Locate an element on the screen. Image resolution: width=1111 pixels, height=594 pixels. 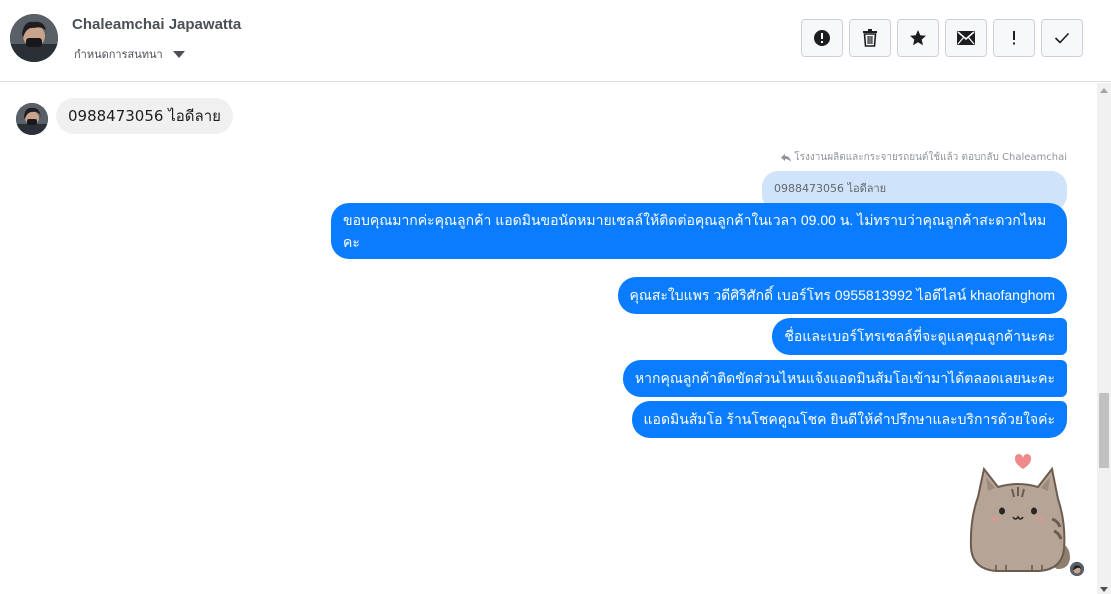
seen-indicator-avatar is located at coordinates (1077, 569).